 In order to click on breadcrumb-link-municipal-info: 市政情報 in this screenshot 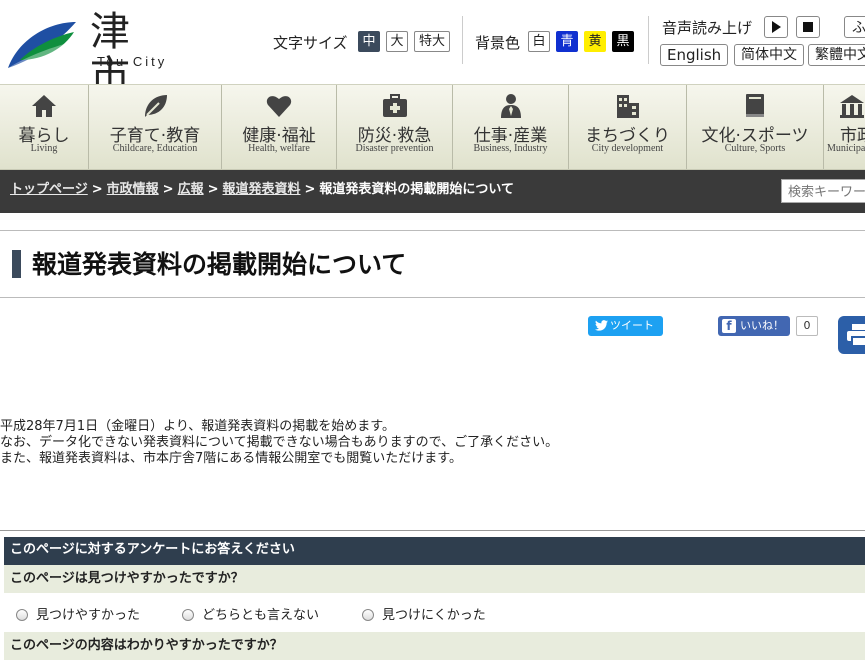, I will do `click(133, 189)`.